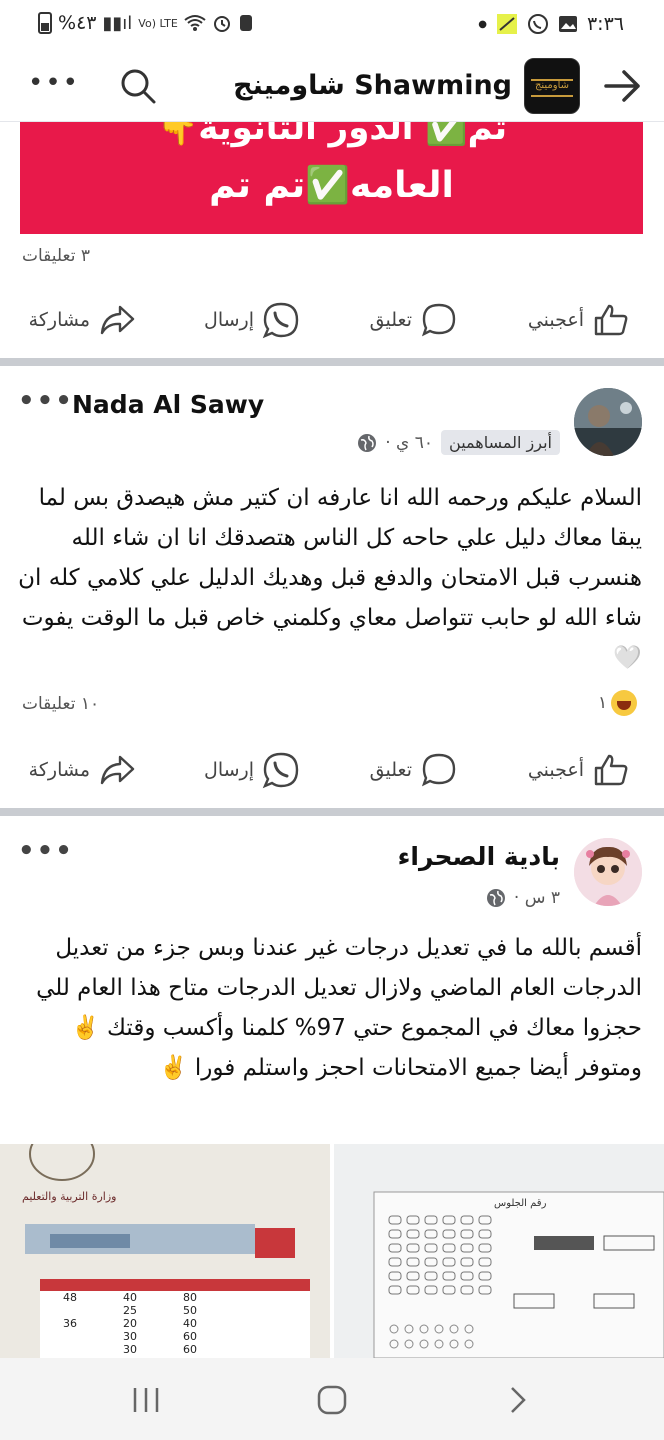 The height and width of the screenshot is (1440, 664). What do you see at coordinates (45, 23) in the screenshot?
I see `battery-icon` at bounding box center [45, 23].